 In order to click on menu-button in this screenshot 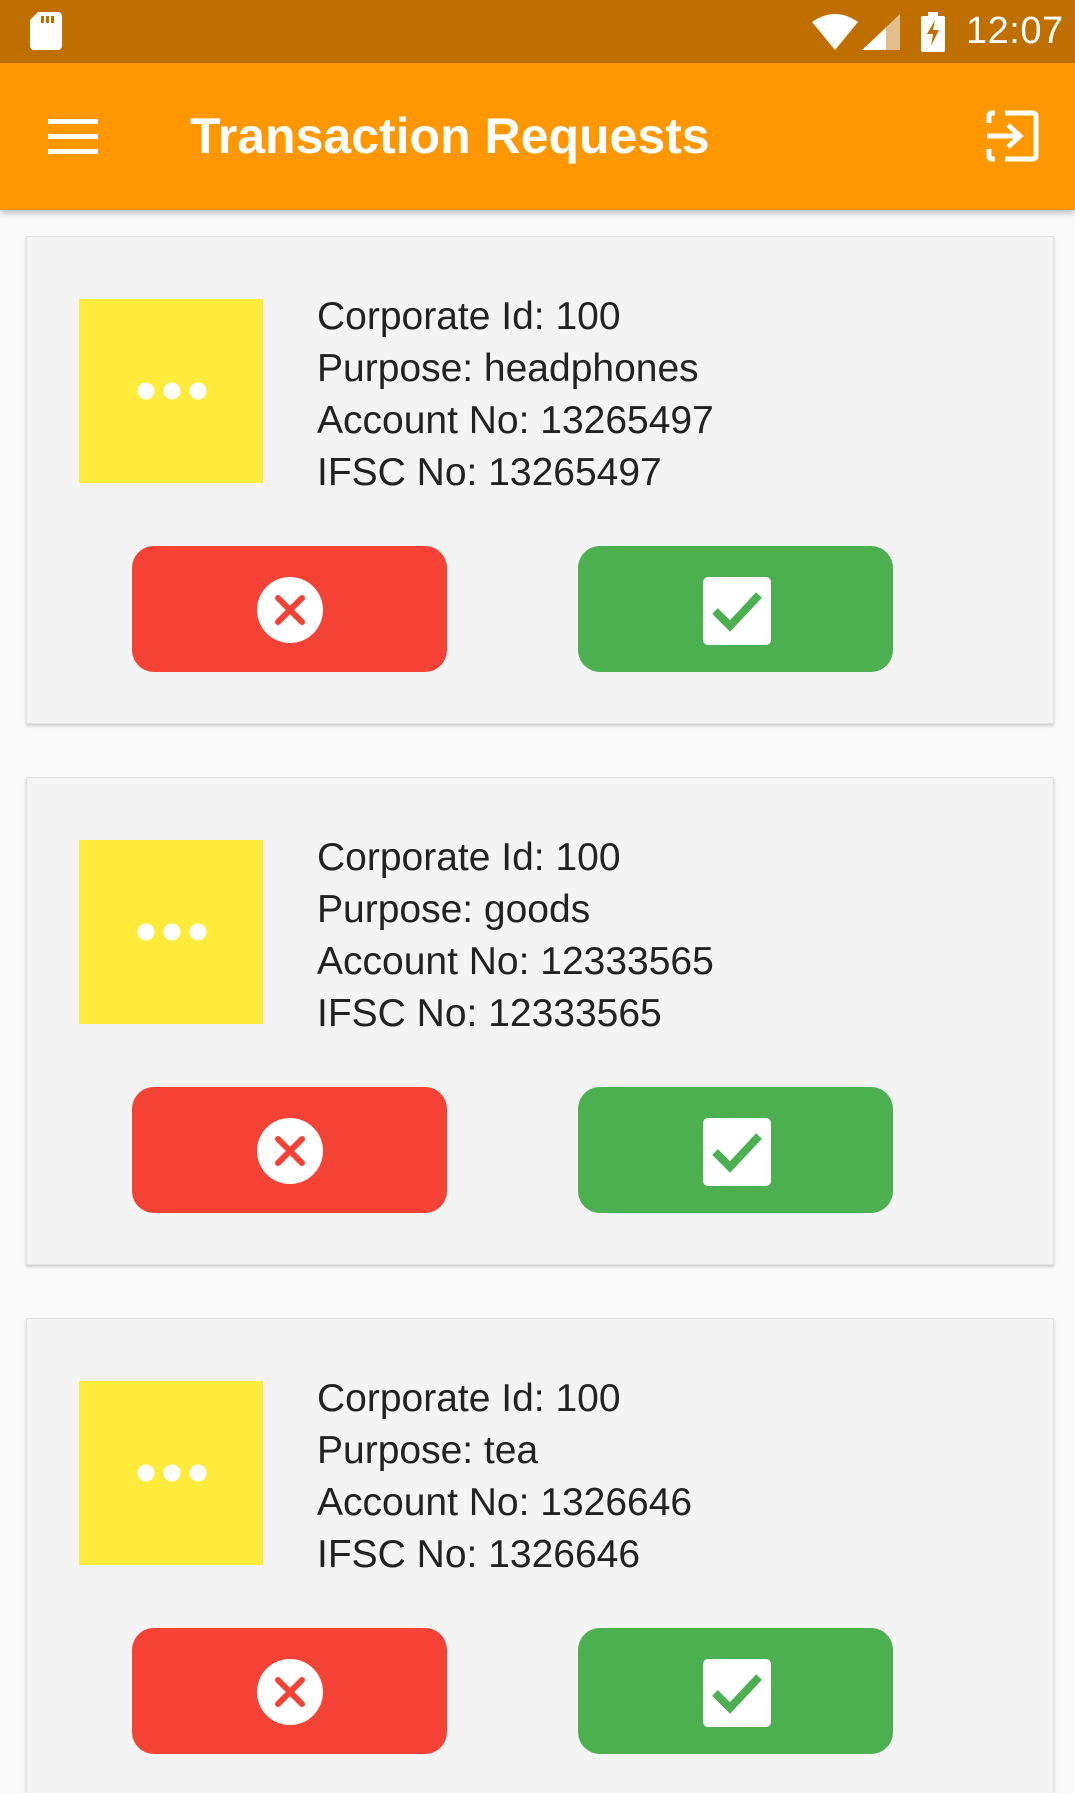, I will do `click(73, 137)`.